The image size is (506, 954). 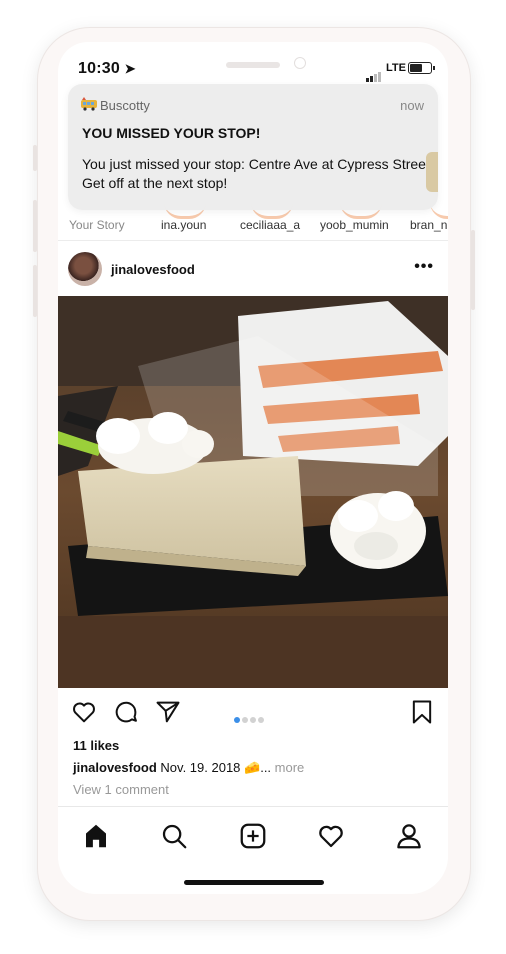 I want to click on time-text: 10:30, so click(x=99, y=68).